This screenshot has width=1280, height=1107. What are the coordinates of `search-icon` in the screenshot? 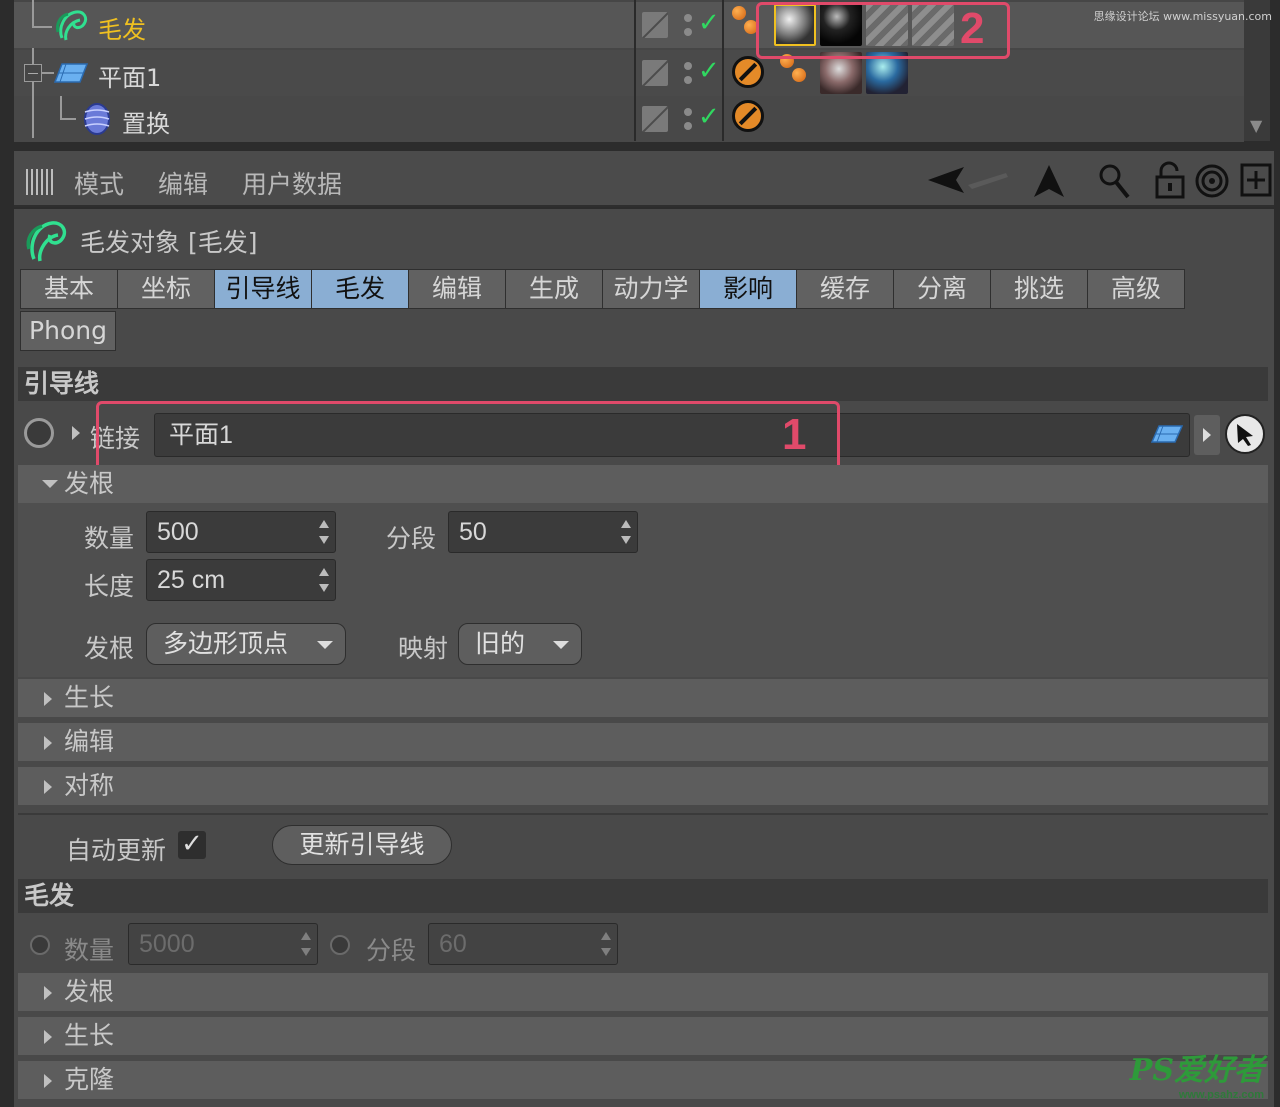 It's located at (1114, 181).